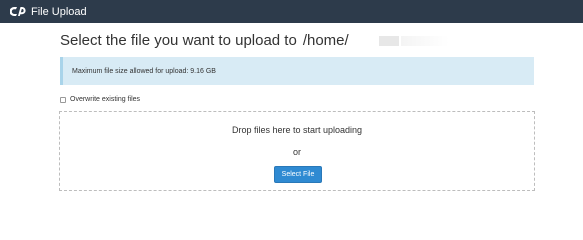 This screenshot has width=583, height=240. Describe the element at coordinates (178, 40) in the screenshot. I see `page-title-text: Select the file you want to upload to` at that location.